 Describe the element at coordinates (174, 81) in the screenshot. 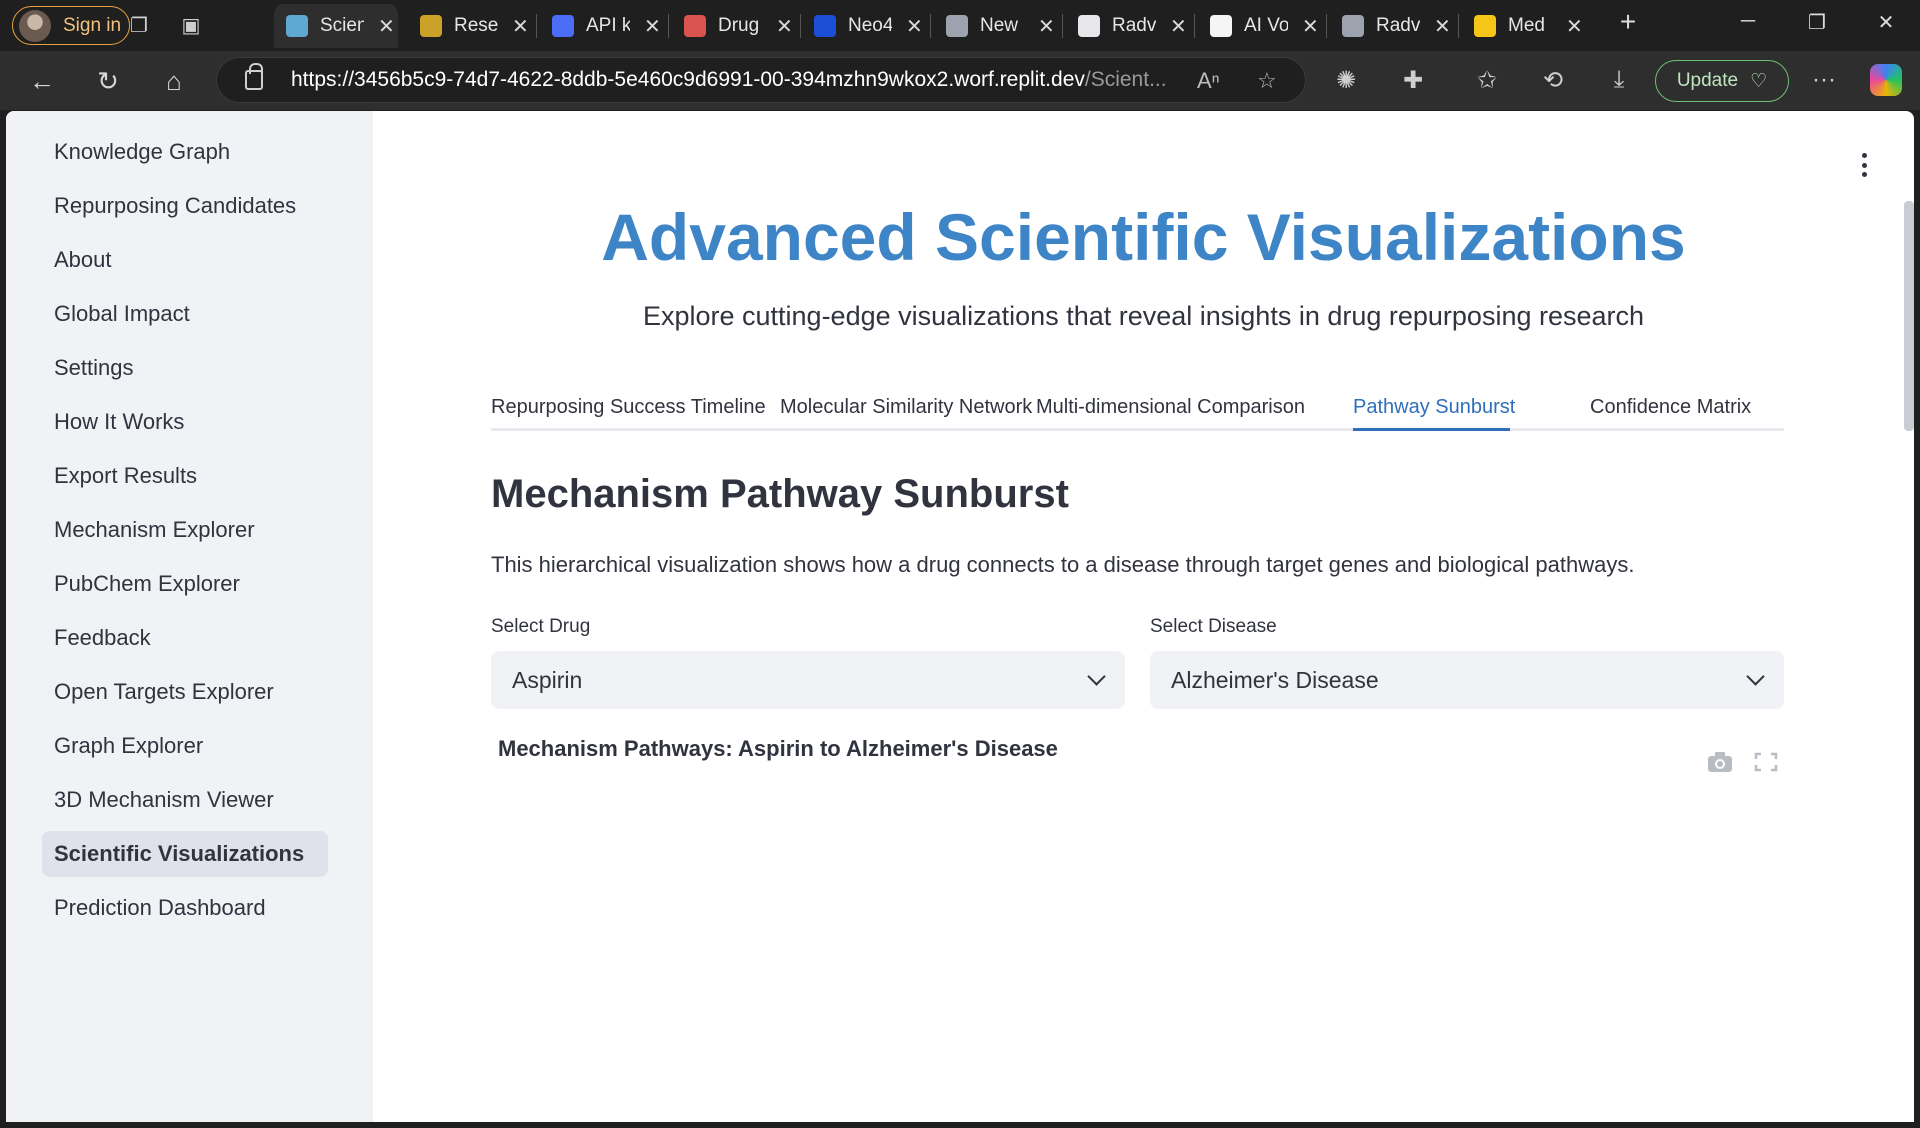

I see `home-icon: ⌂` at that location.